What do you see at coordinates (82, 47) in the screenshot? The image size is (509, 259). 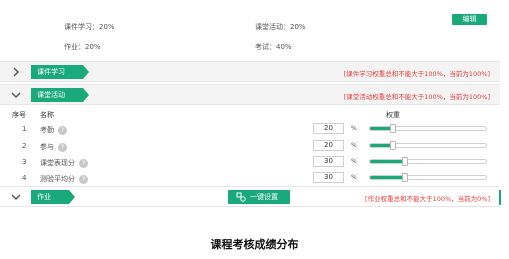 I see `summary-homework: 作业：20%` at bounding box center [82, 47].